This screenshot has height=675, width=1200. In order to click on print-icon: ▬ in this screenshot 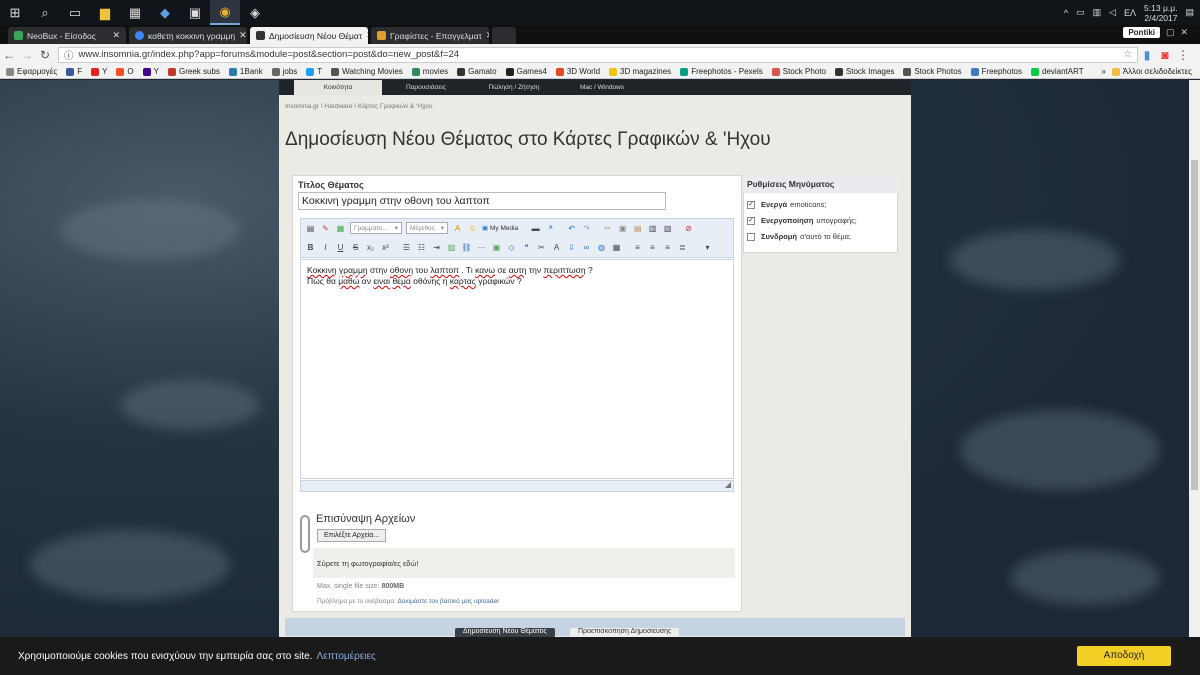, I will do `click(535, 228)`.